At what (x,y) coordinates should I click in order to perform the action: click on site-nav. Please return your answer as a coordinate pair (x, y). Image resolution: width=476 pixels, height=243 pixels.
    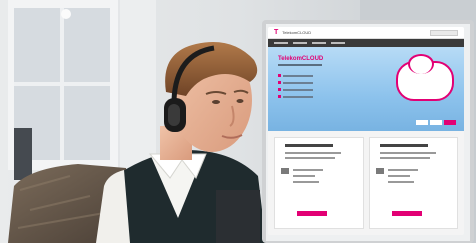
    Looking at the image, I should click on (366, 43).